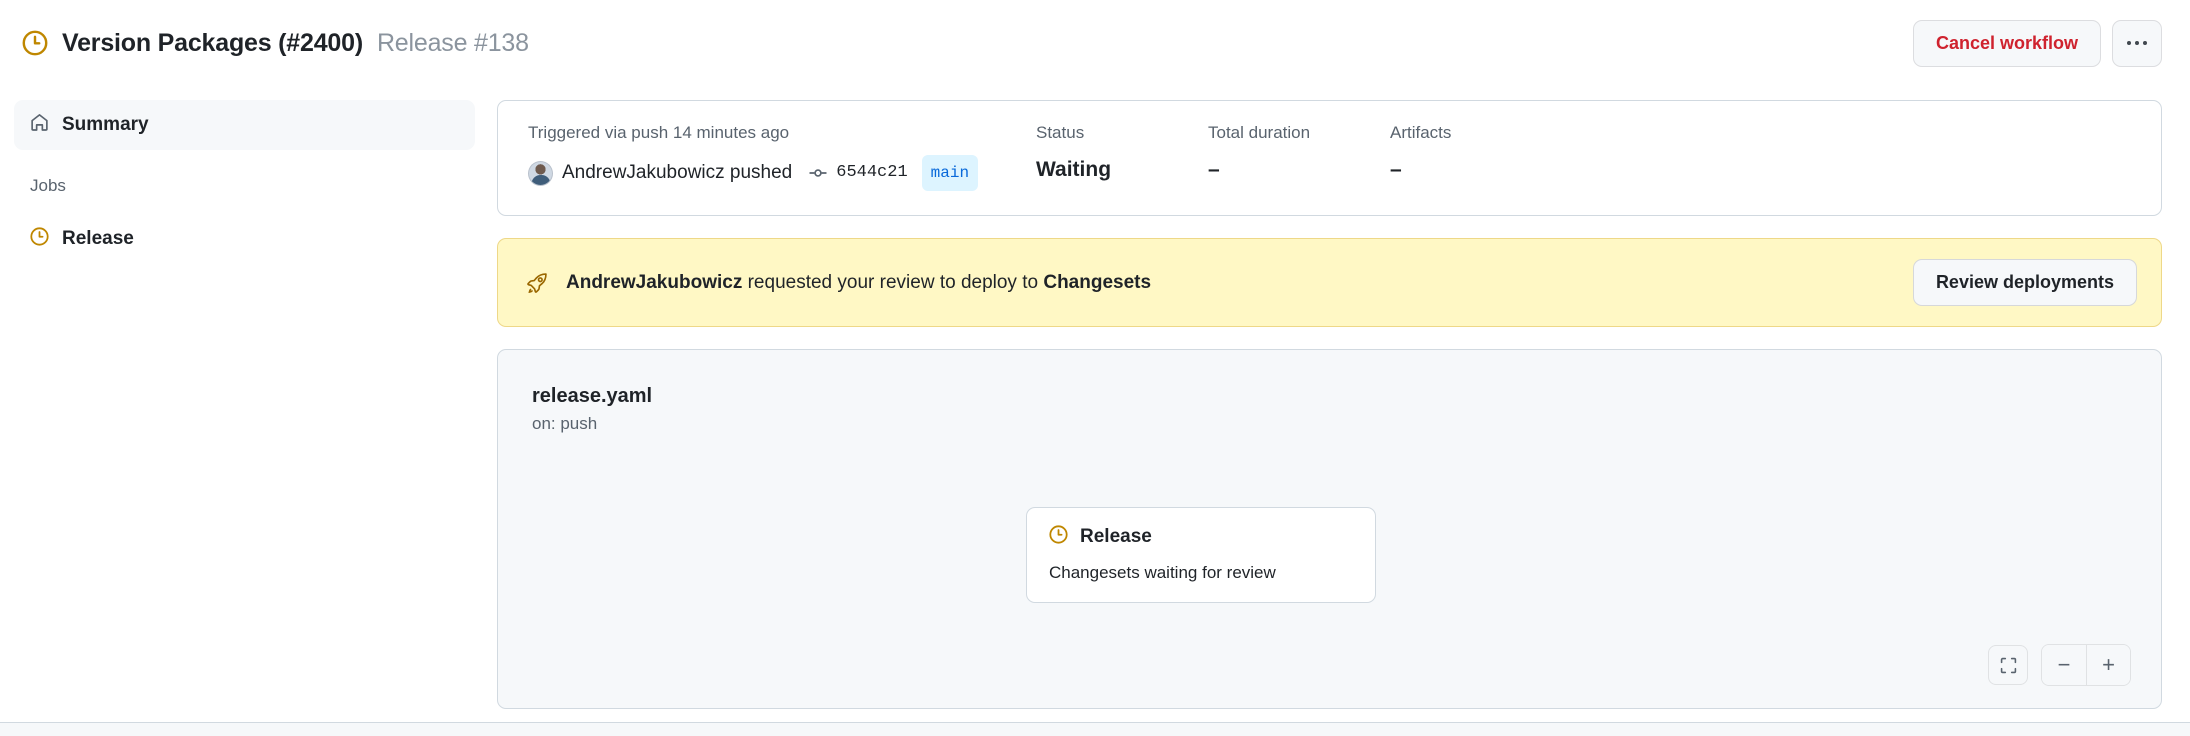  Describe the element at coordinates (1396, 169) in the screenshot. I see `artifacts-value: –` at that location.